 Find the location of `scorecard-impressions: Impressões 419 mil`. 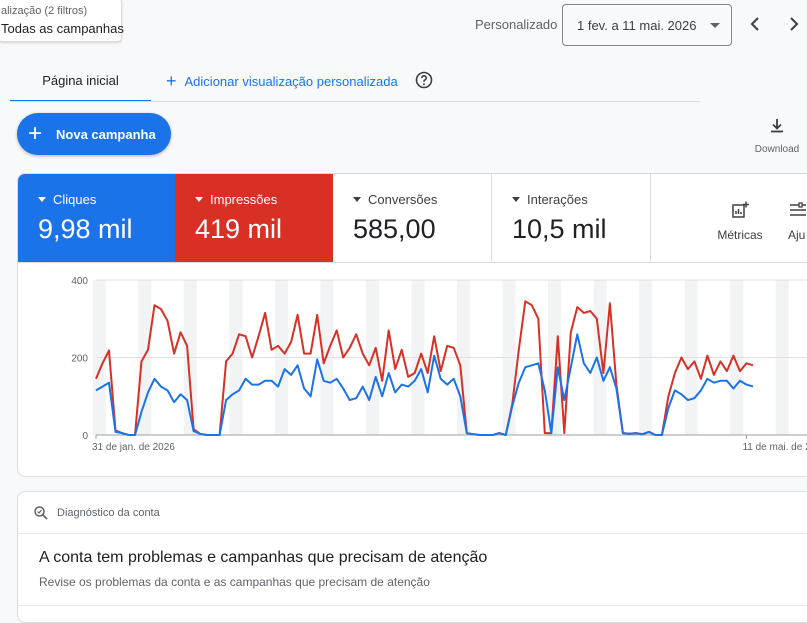

scorecard-impressions: Impressões 419 mil is located at coordinates (254, 218).